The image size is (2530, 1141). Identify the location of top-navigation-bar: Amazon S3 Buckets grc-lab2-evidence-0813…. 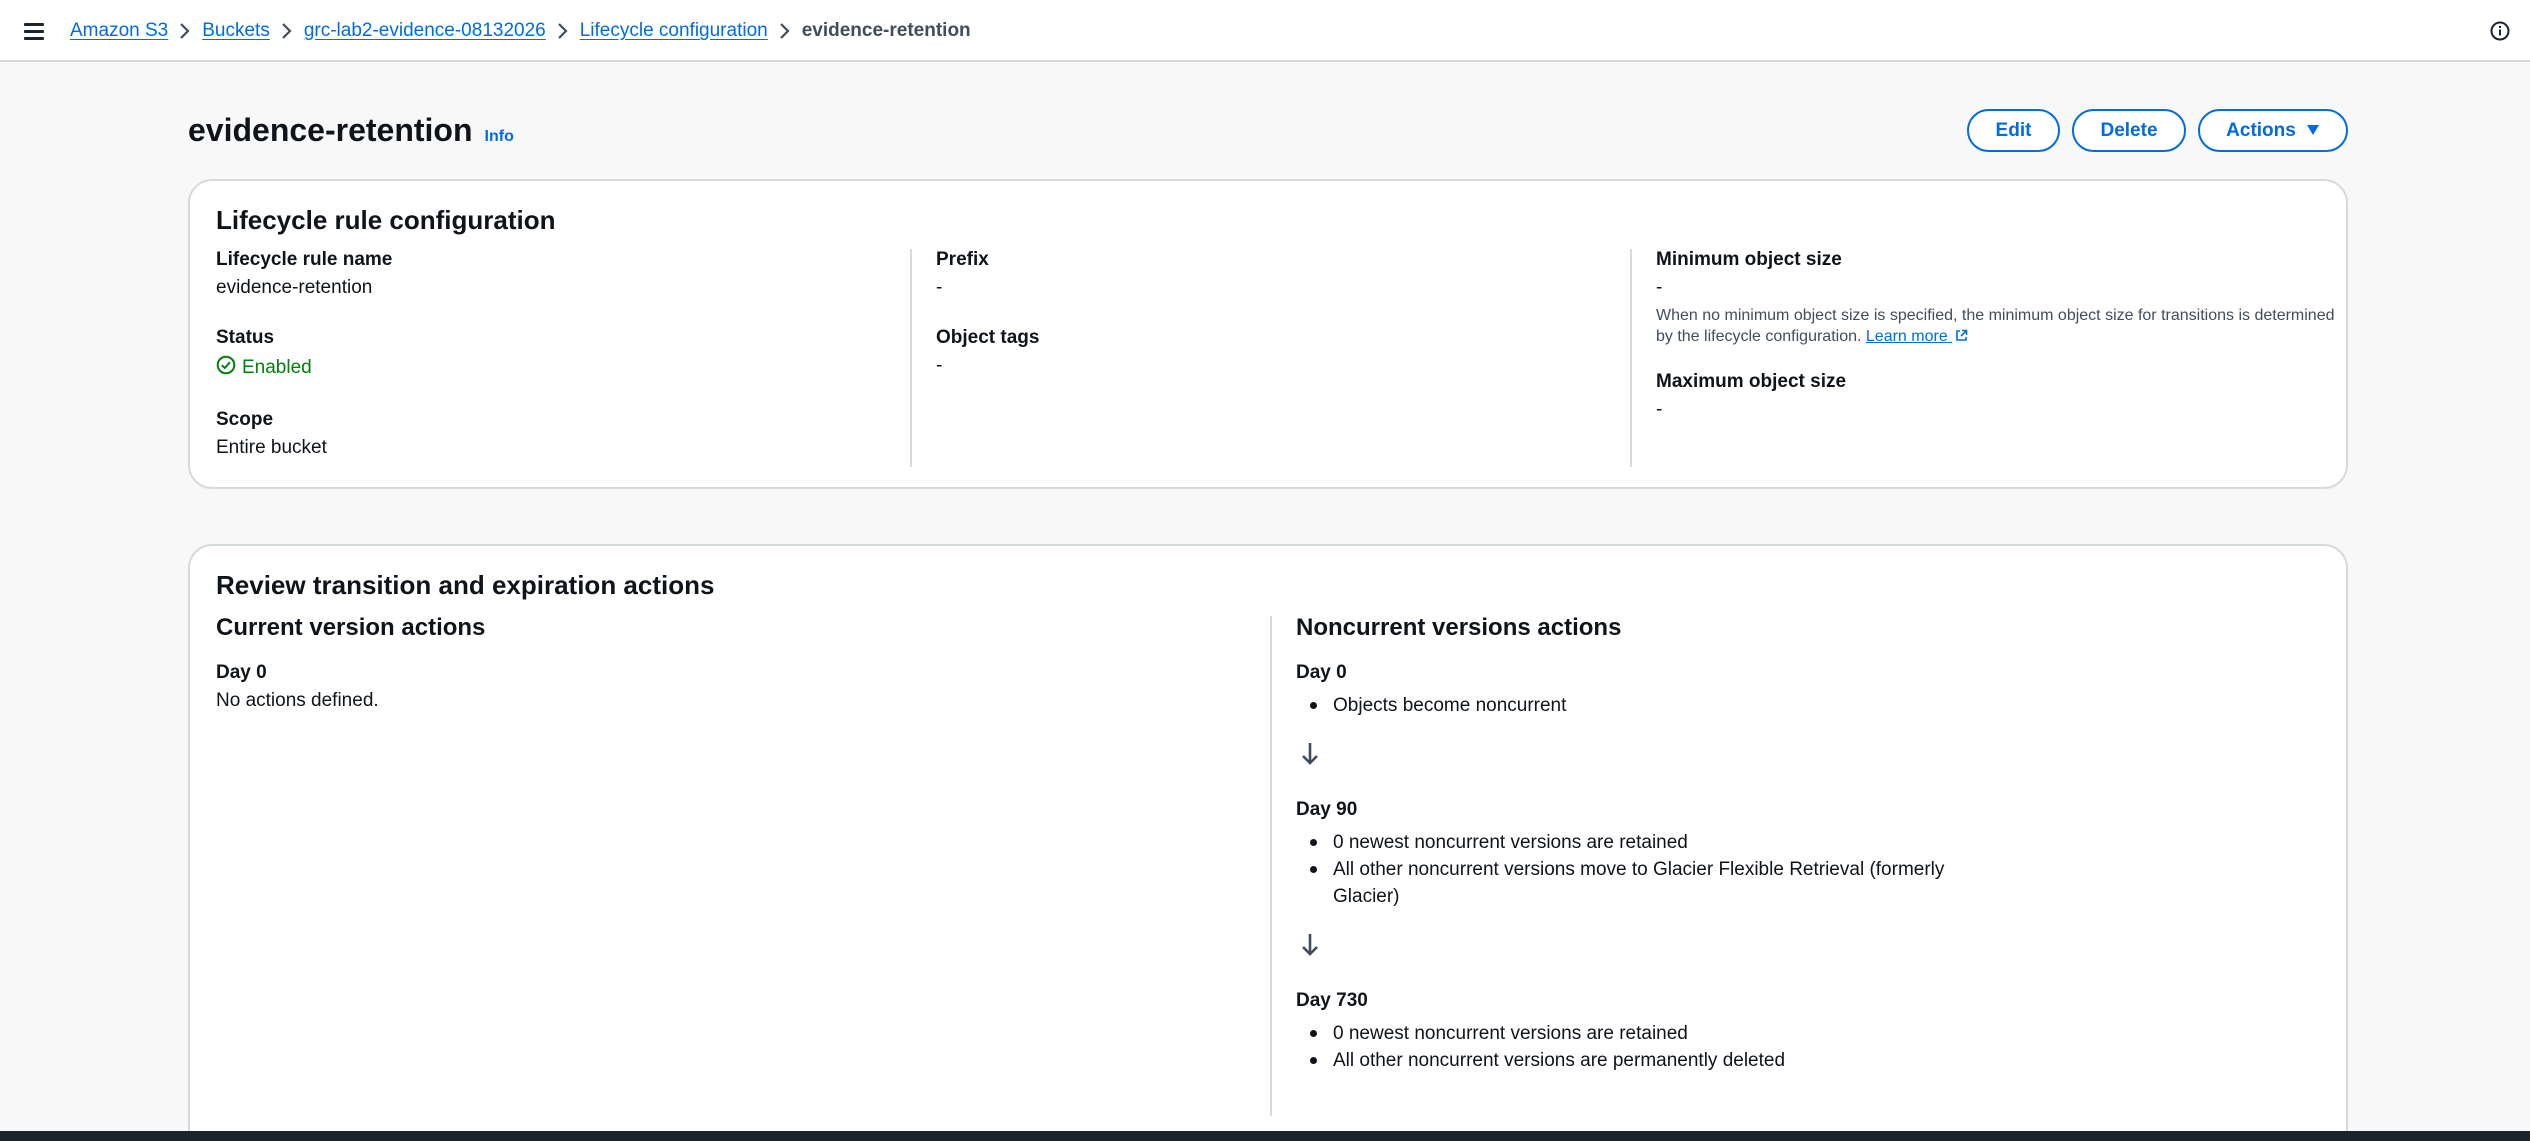
(1265, 31).